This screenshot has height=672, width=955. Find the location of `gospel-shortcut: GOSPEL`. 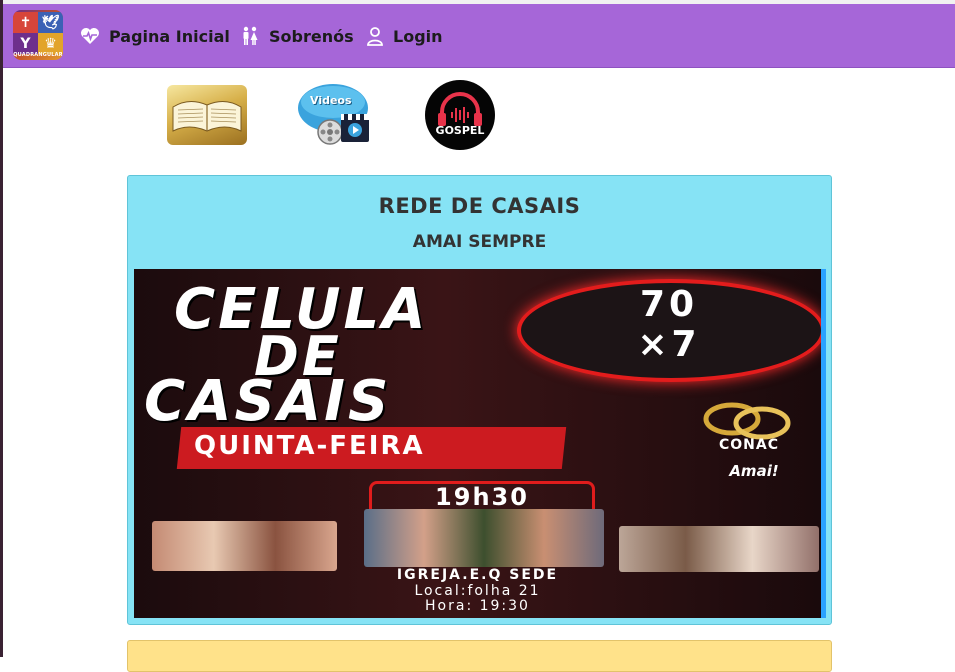

gospel-shortcut: GOSPEL is located at coordinates (460, 115).